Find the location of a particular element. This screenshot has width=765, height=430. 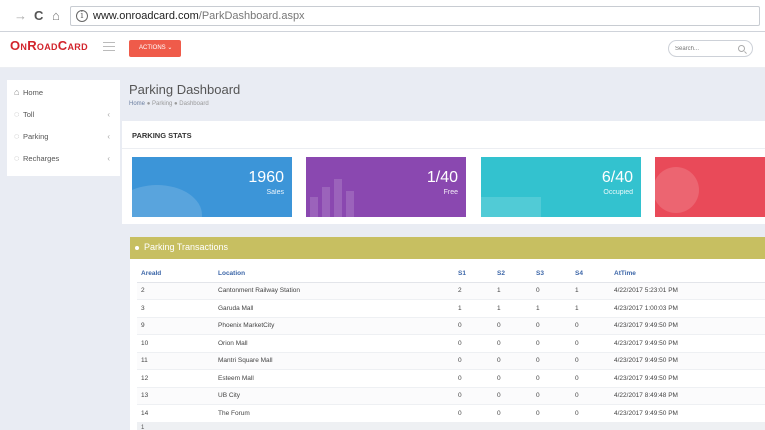

sidebar-item-label: Parking is located at coordinates (36, 136).